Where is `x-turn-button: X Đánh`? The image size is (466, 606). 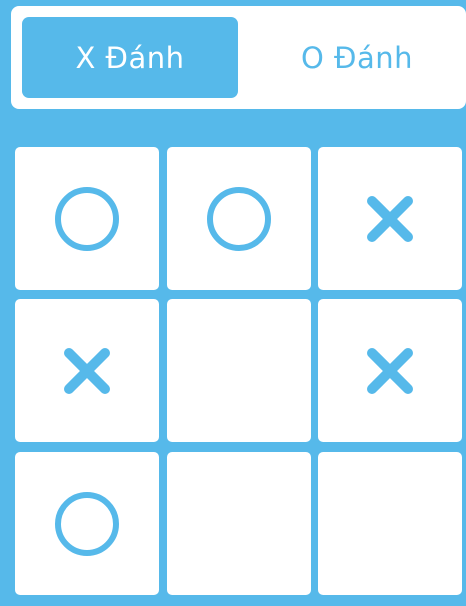 x-turn-button: X Đánh is located at coordinates (130, 57).